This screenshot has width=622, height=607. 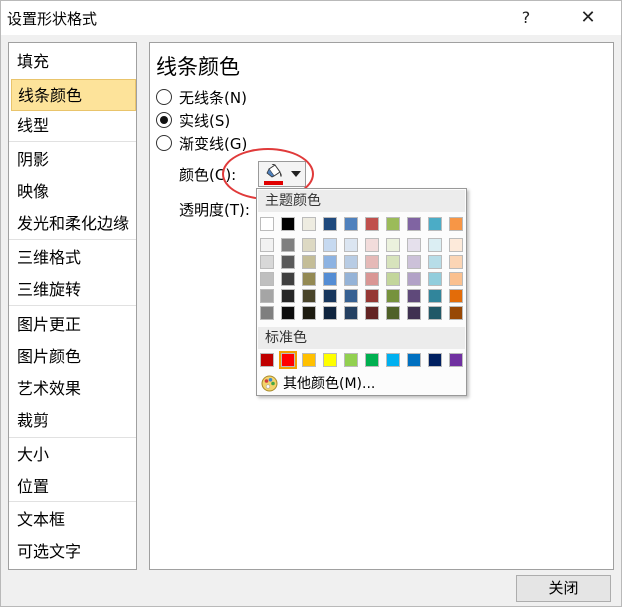 I want to click on radio-no-line-circle, so click(x=164, y=97).